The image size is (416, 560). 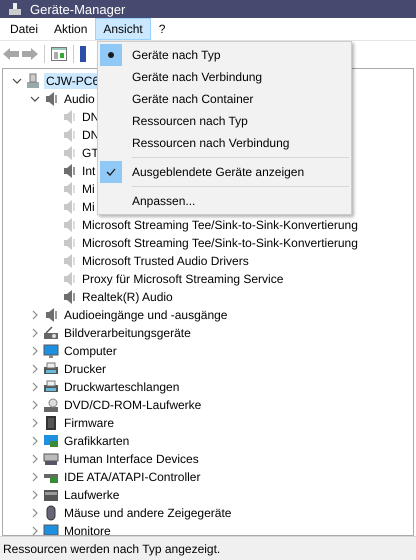 I want to click on tree-item: Druckwarteschlangen, so click(x=122, y=387).